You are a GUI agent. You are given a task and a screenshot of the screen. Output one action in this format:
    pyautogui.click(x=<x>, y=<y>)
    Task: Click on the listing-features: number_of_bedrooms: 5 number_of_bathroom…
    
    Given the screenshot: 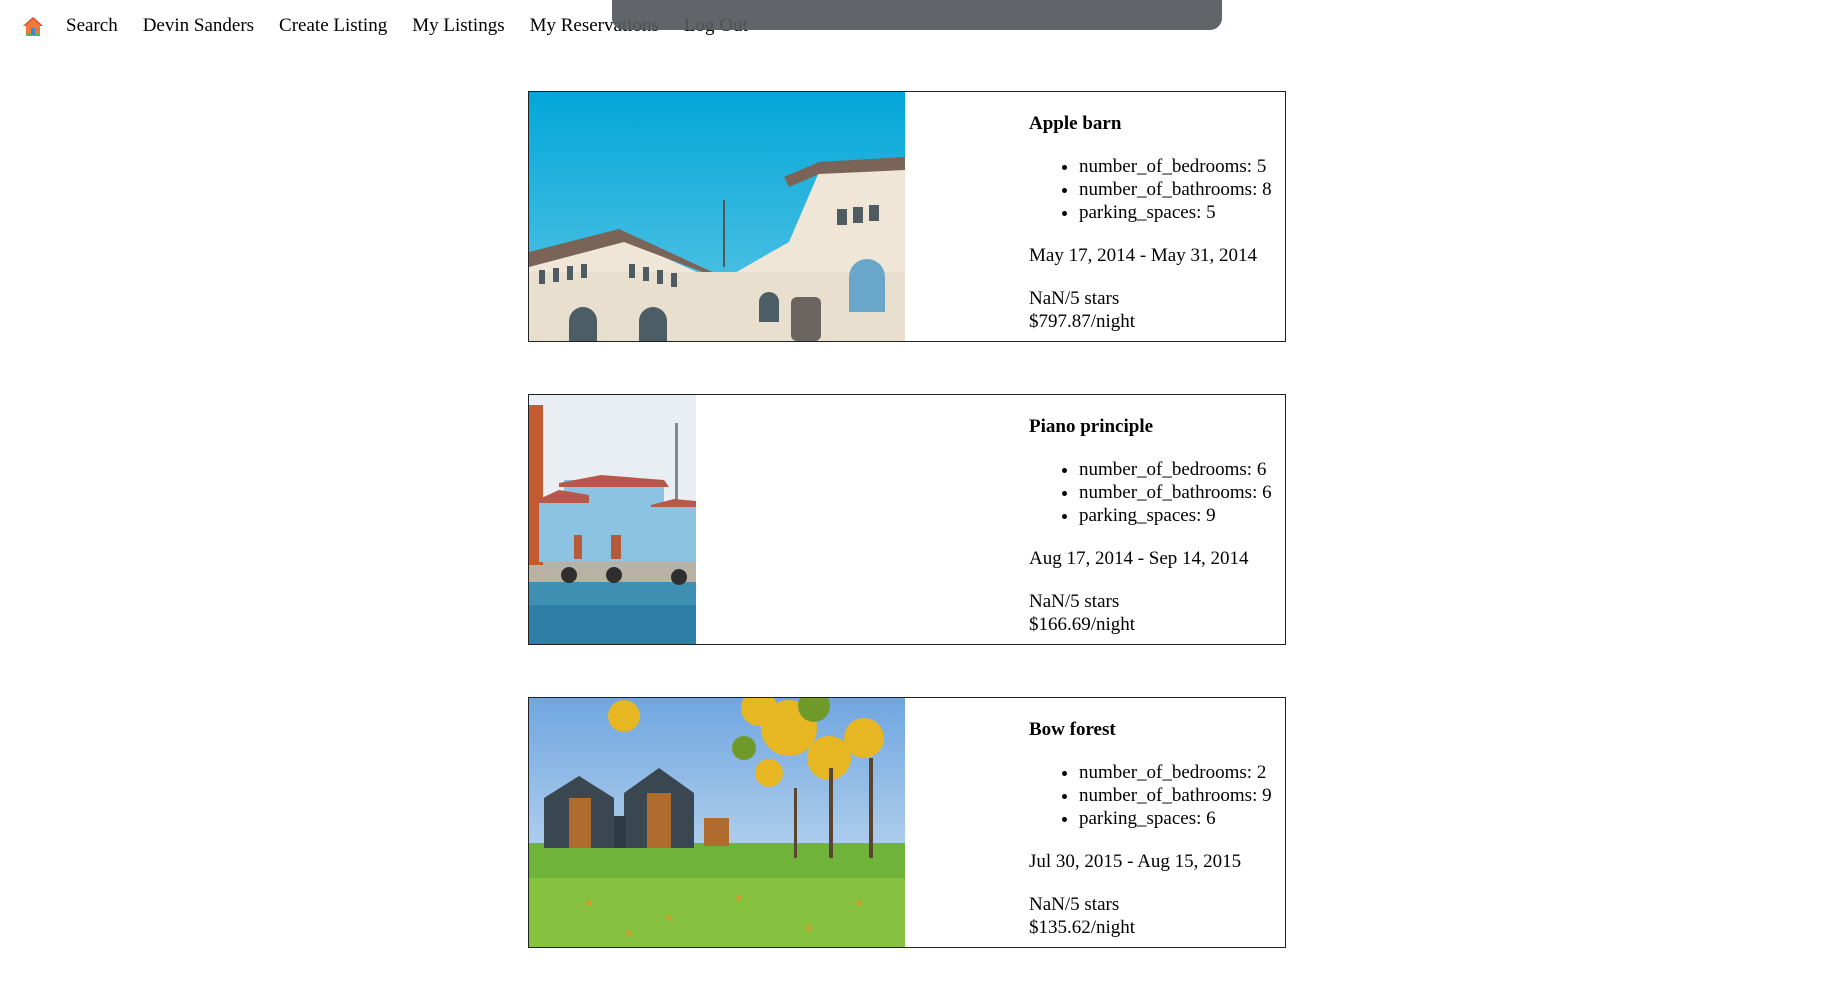 What is the action you would take?
    pyautogui.click(x=1157, y=189)
    